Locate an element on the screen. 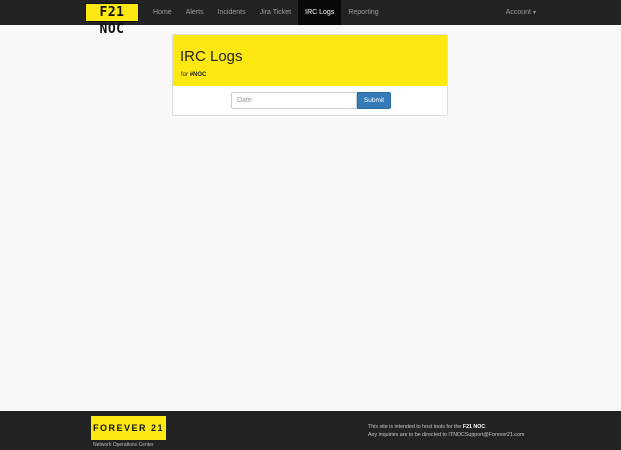  page-footer: FOREVER 21 Network Operations Center is located at coordinates (310, 430).